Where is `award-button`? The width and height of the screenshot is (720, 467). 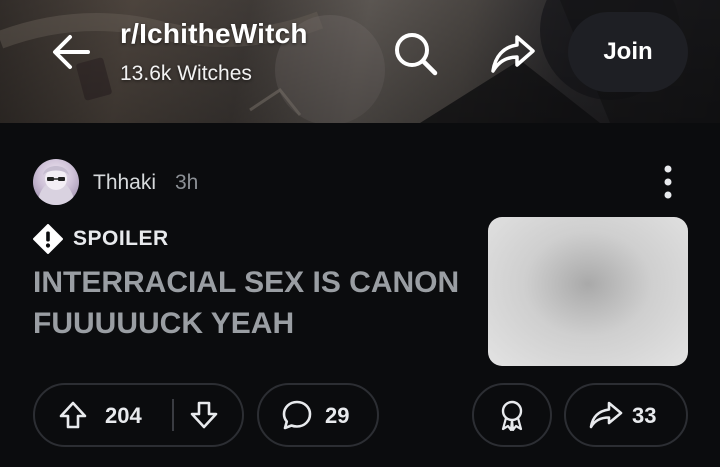 award-button is located at coordinates (512, 415).